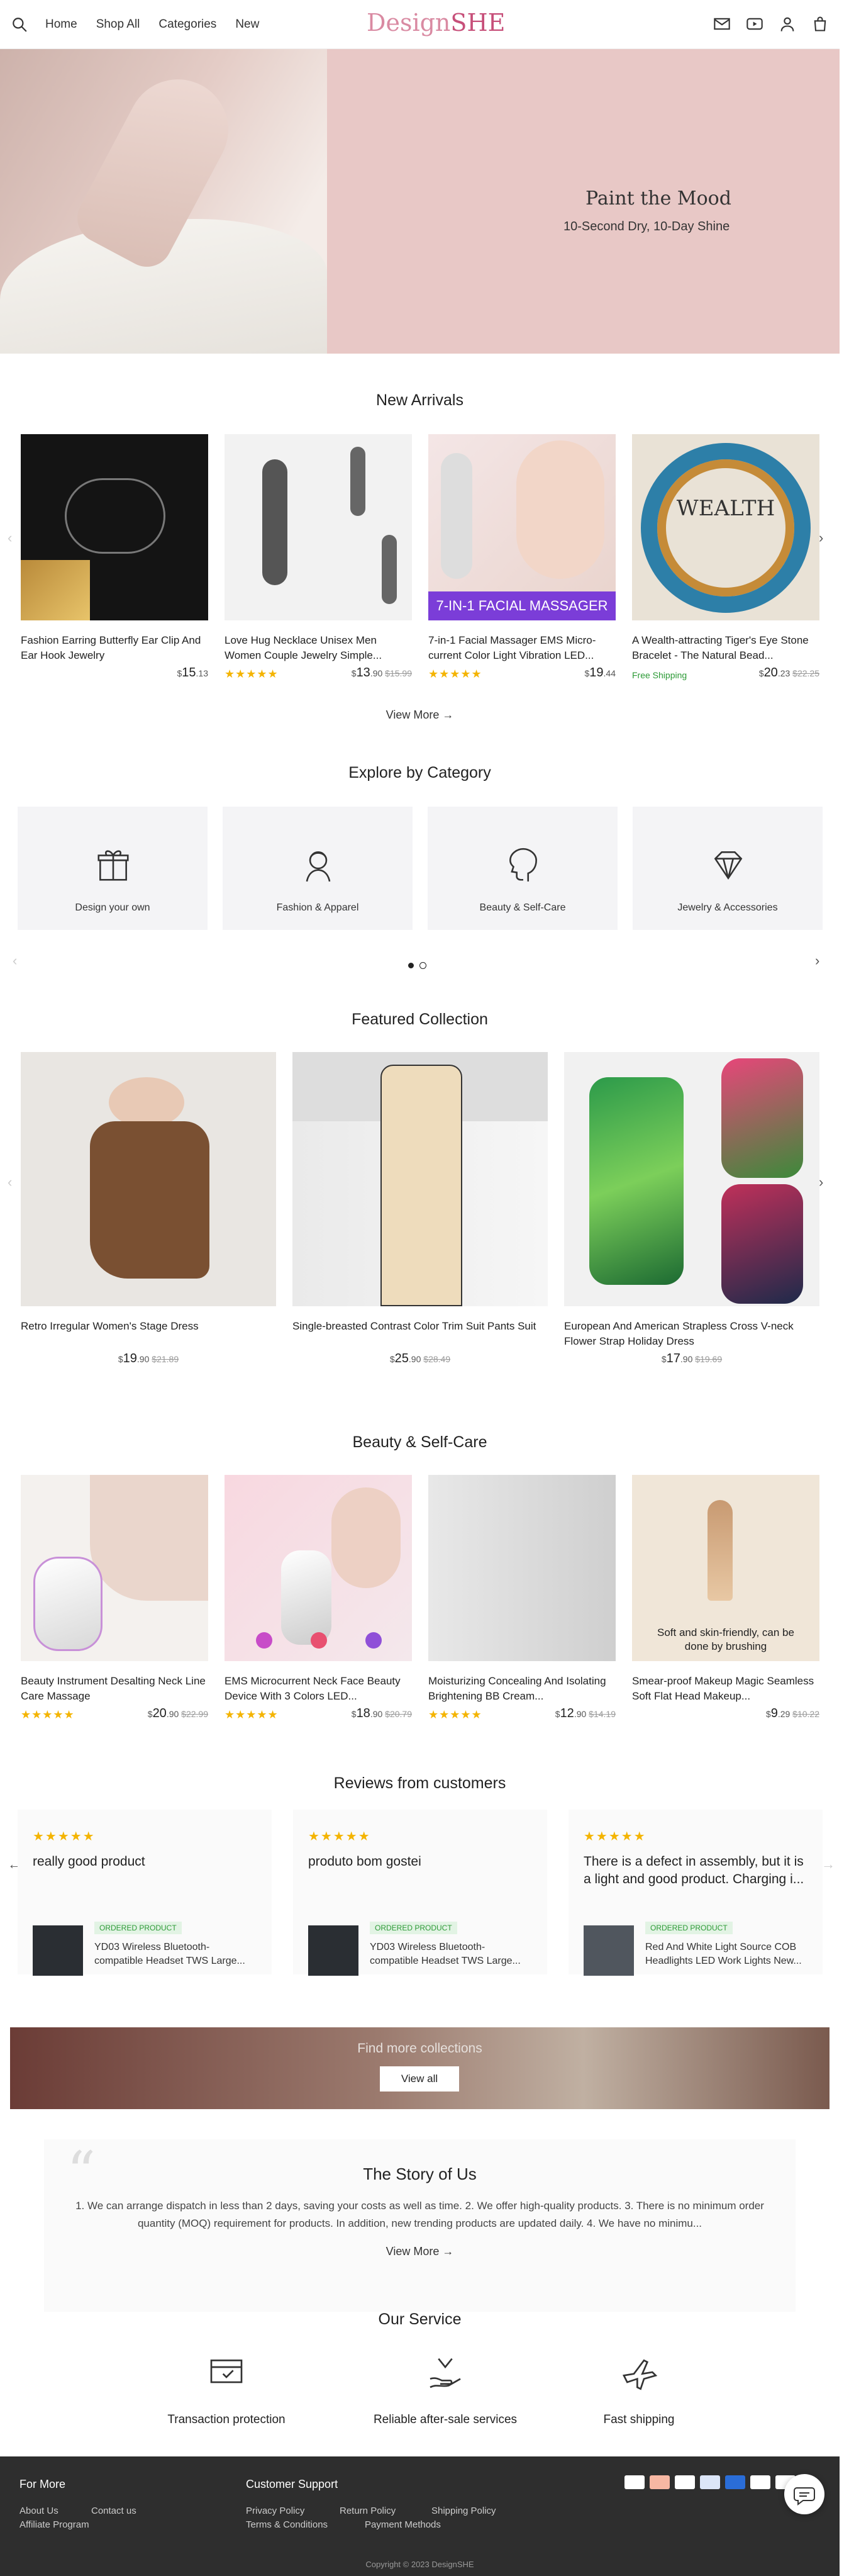 The image size is (849, 2576). What do you see at coordinates (149, 1358) in the screenshot?
I see `product-price: $19.90 $21.89` at bounding box center [149, 1358].